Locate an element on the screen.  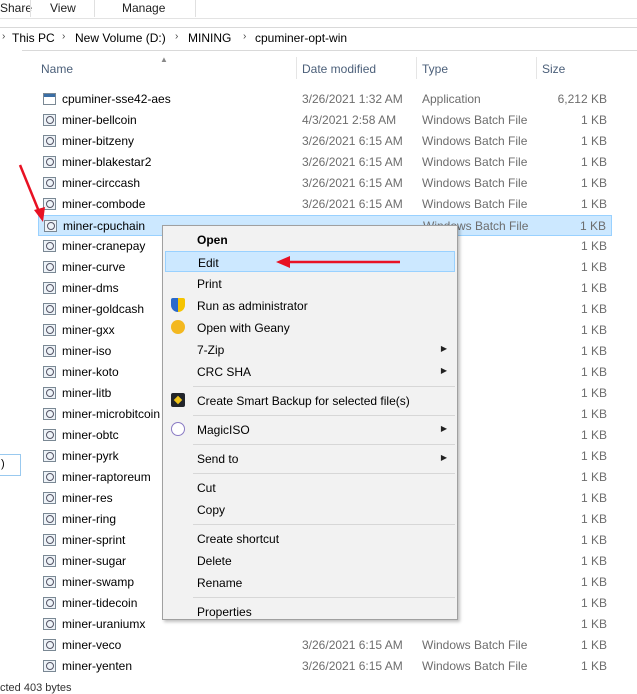
annotation-arrow-to-edit is located at coordinates (338, 262).